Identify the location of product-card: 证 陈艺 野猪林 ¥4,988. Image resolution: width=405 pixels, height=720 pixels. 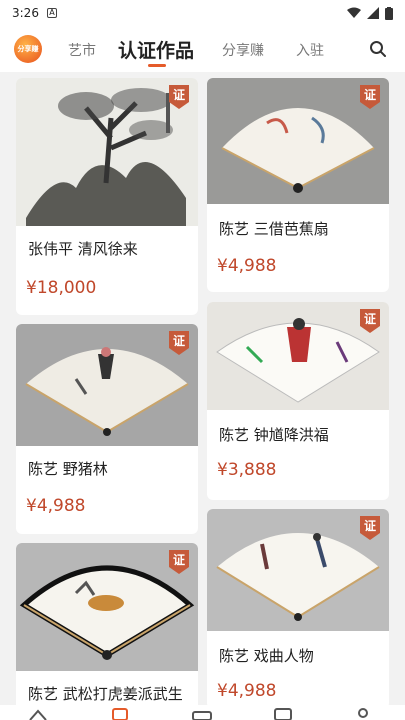
(107, 429).